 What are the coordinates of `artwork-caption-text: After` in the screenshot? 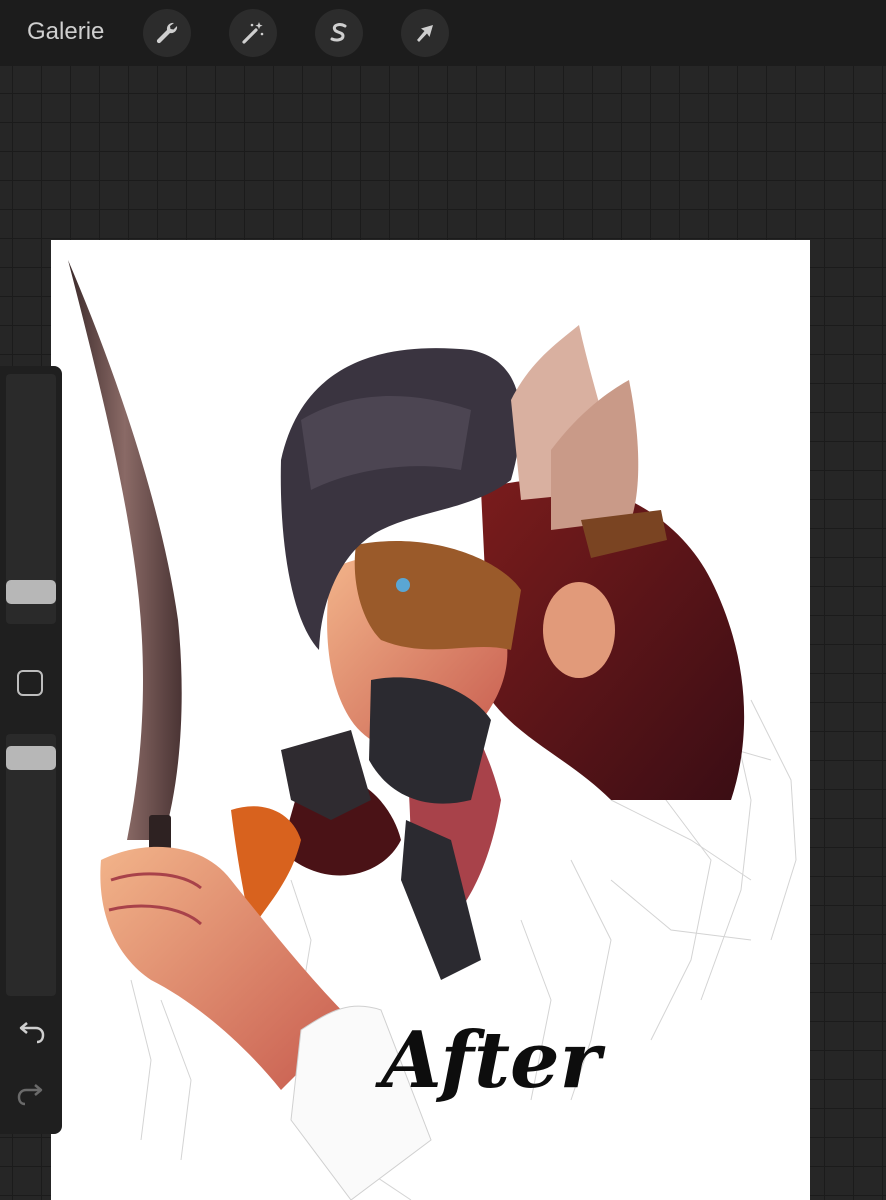 It's located at (491, 1060).